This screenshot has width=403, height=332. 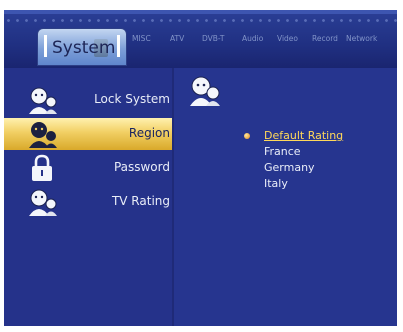 I want to click on system-tab-label: System, so click(x=84, y=48).